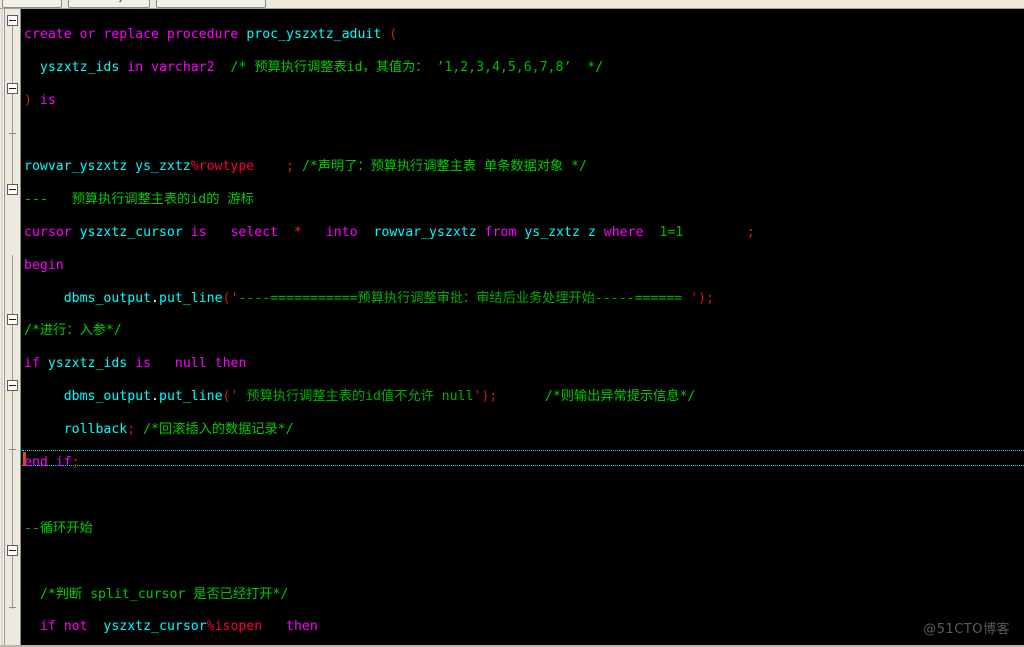 The width and height of the screenshot is (1024, 647). Describe the element at coordinates (13, 328) in the screenshot. I see `fold-gutter` at that location.